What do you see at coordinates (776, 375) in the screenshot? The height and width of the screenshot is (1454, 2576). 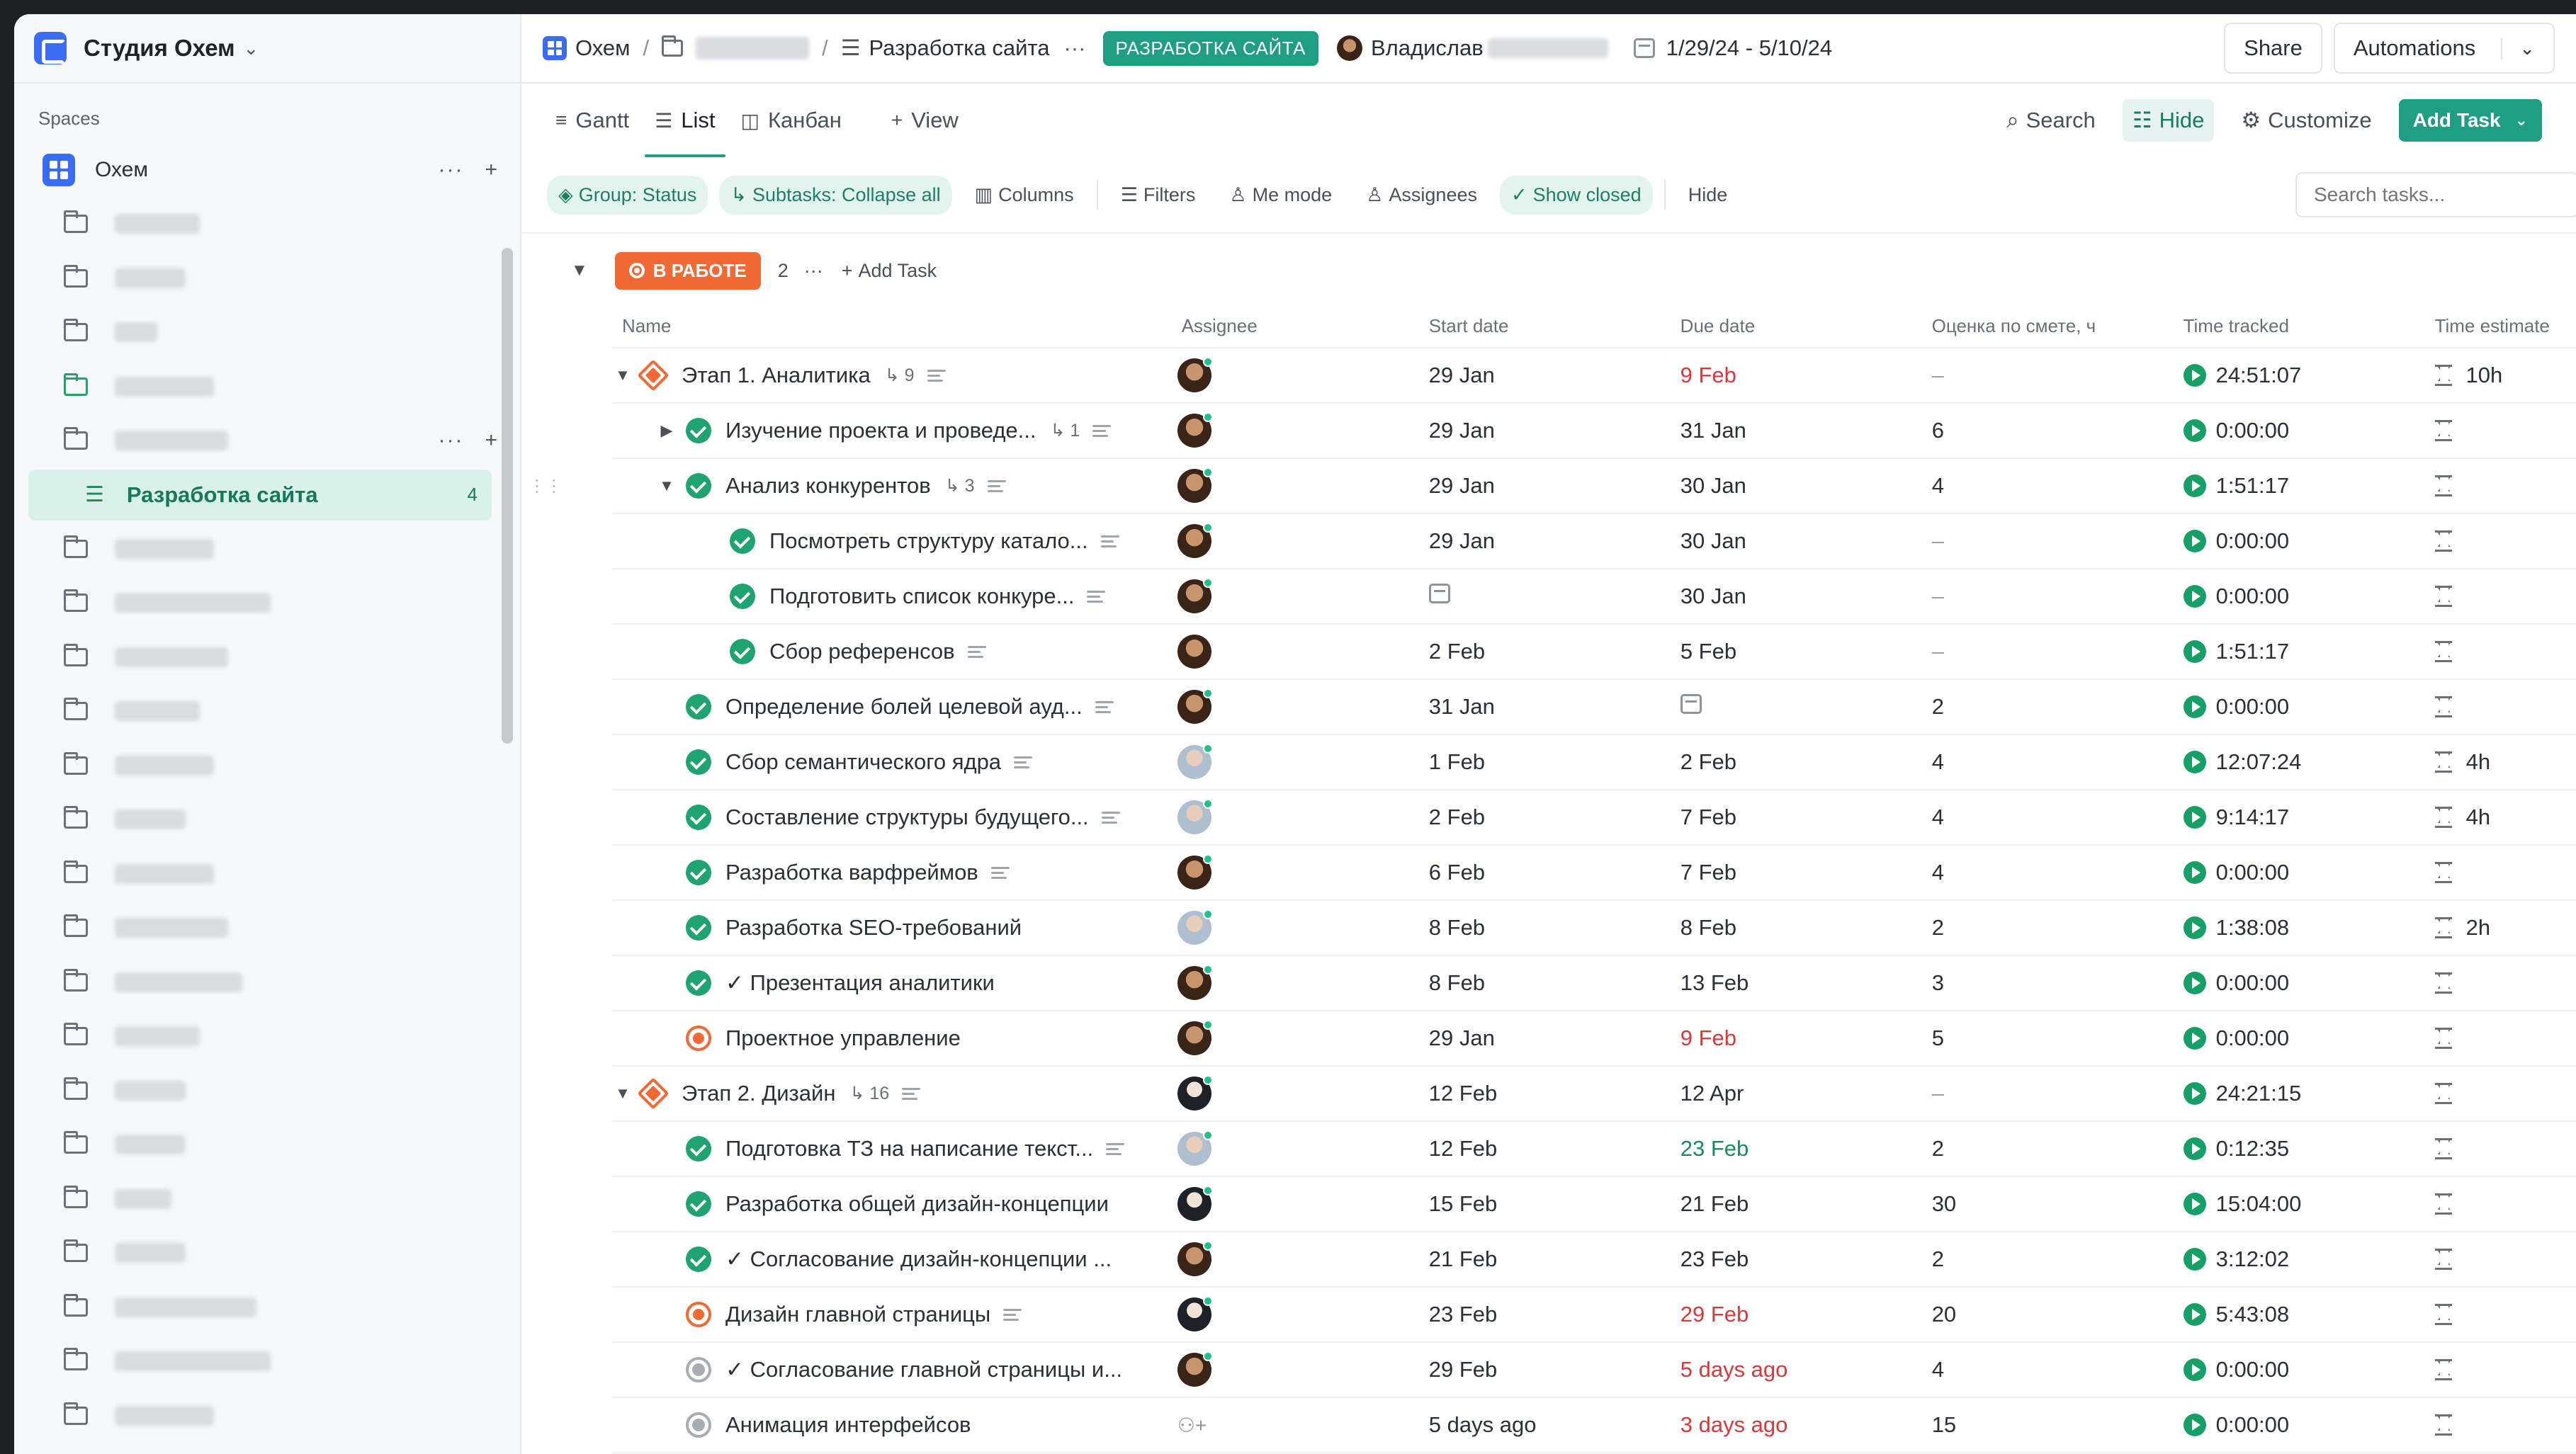 I see `task-name: Этап 1. Аналитика` at bounding box center [776, 375].